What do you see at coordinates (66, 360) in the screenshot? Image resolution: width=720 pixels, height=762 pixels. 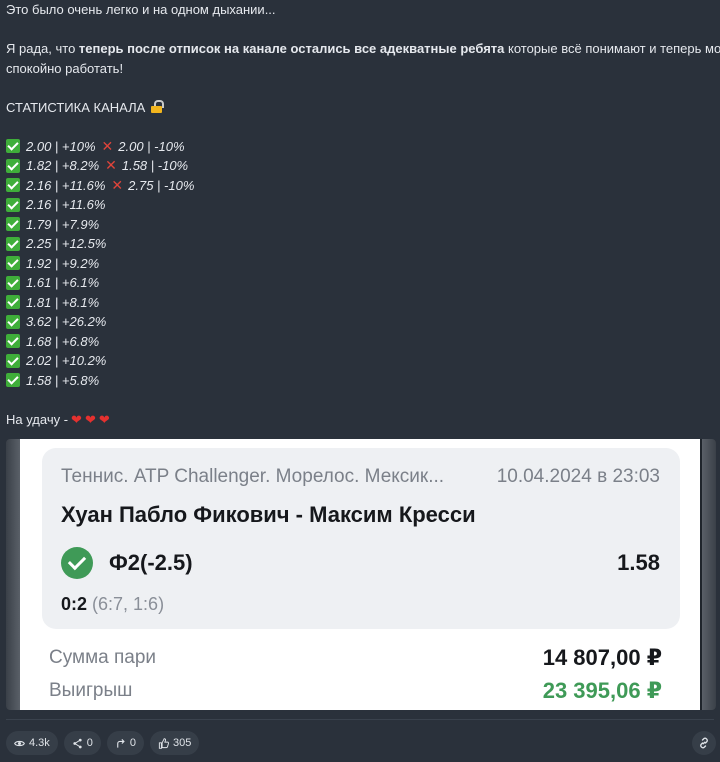 I see `stat-win: 2.02 | +10.2%` at bounding box center [66, 360].